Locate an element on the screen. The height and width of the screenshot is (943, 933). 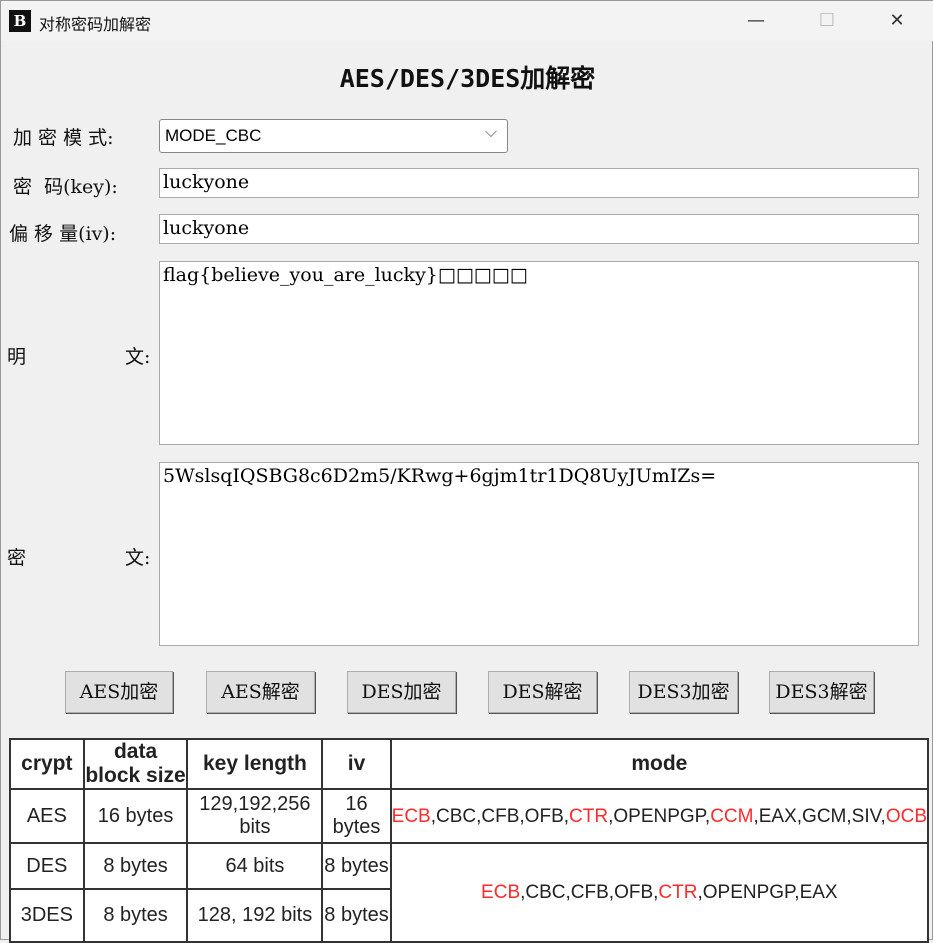
cell: AES is located at coordinates (47, 816).